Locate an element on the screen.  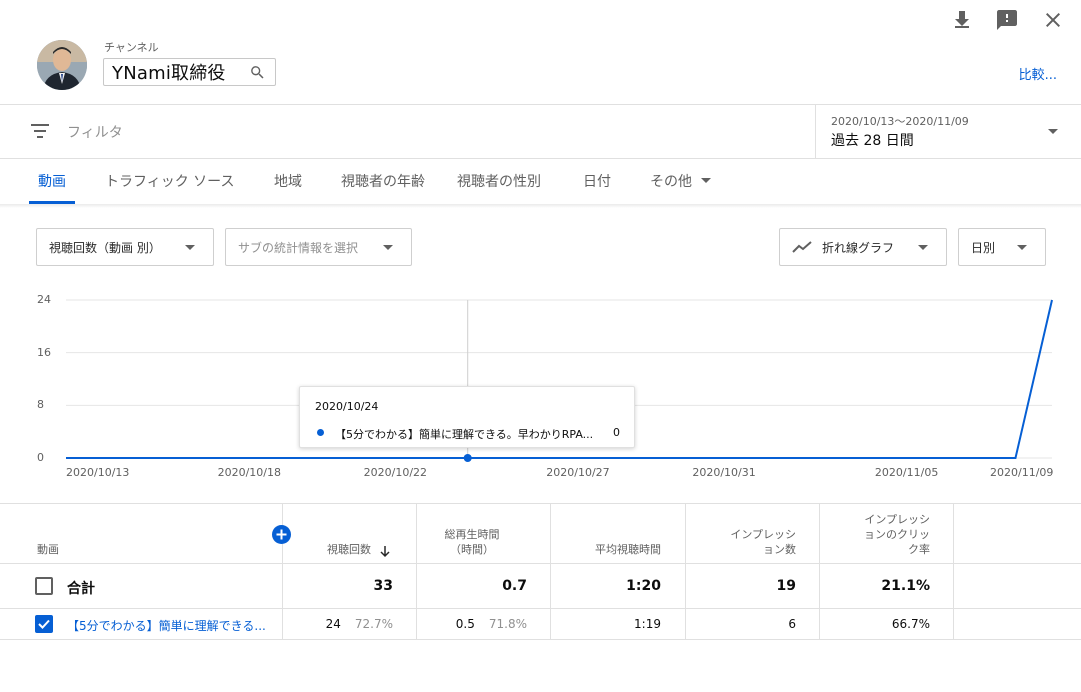
column-header-ctr: インプレッシ ョンのクリッ ク率 is located at coordinates (875, 534).